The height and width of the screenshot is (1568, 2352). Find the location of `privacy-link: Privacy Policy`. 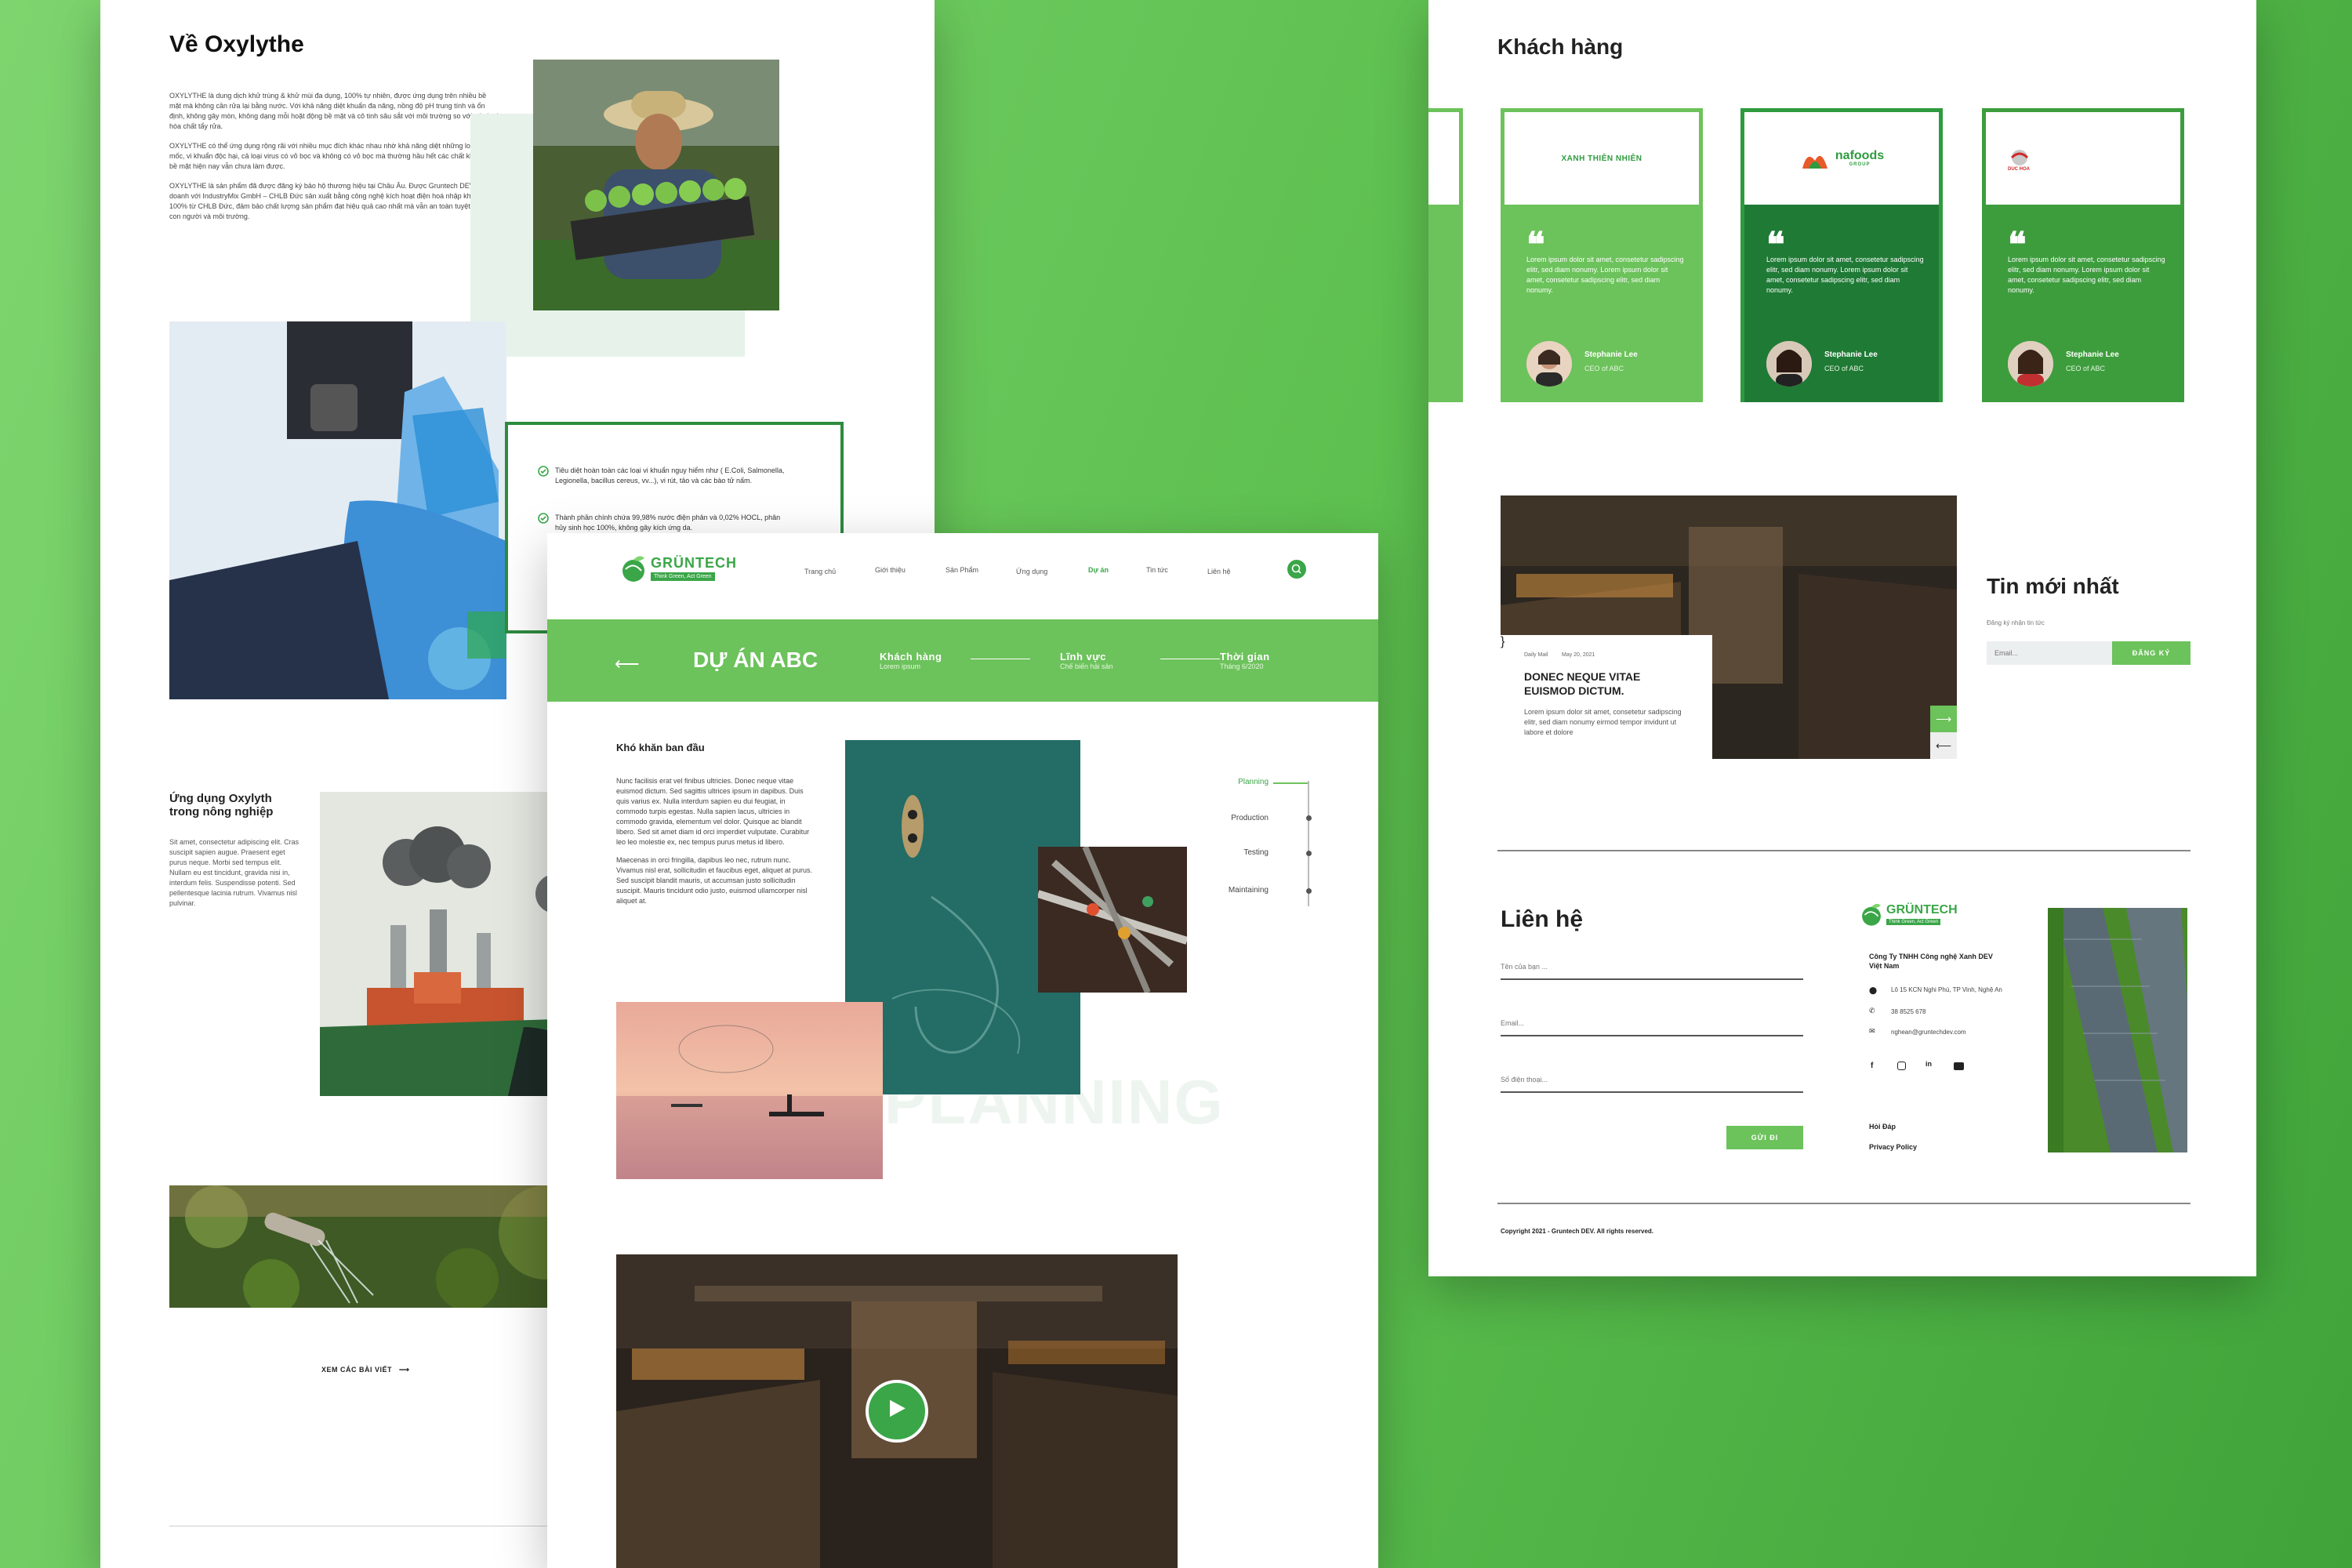

privacy-link: Privacy Policy is located at coordinates (1893, 1147).